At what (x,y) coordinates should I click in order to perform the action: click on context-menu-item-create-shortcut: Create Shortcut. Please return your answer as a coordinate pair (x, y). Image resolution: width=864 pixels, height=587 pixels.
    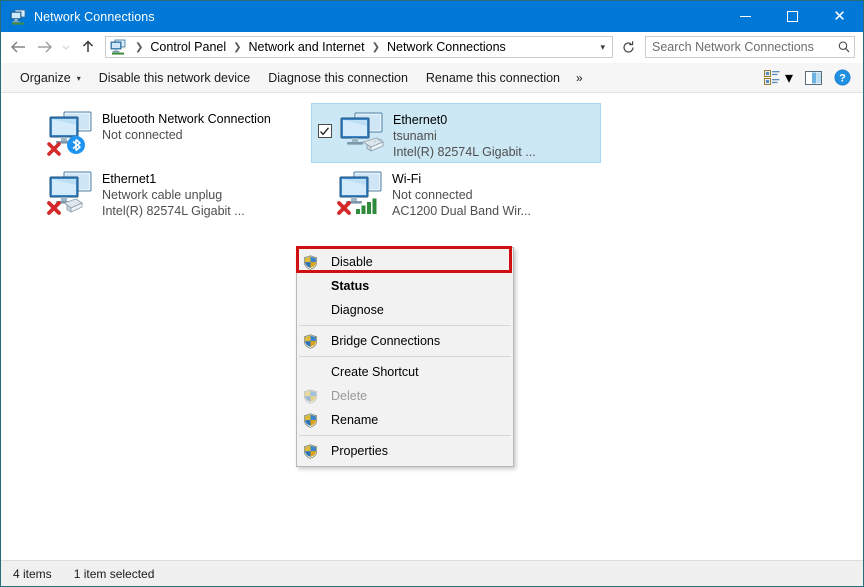
    Looking at the image, I should click on (405, 372).